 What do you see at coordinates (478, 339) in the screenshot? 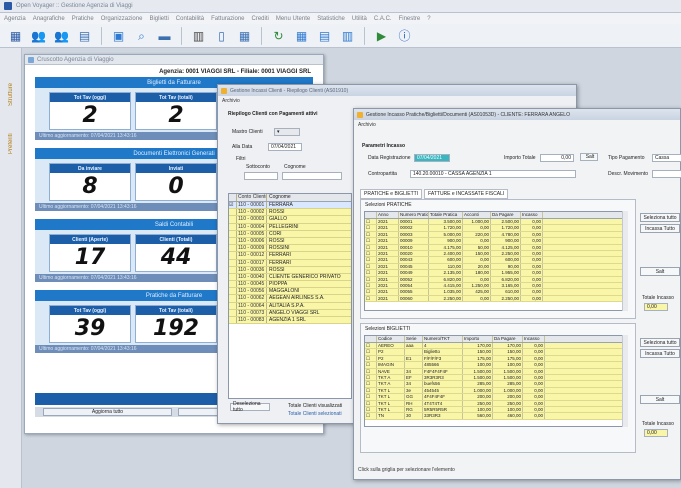
I see `column-header: Importo` at bounding box center [478, 339].